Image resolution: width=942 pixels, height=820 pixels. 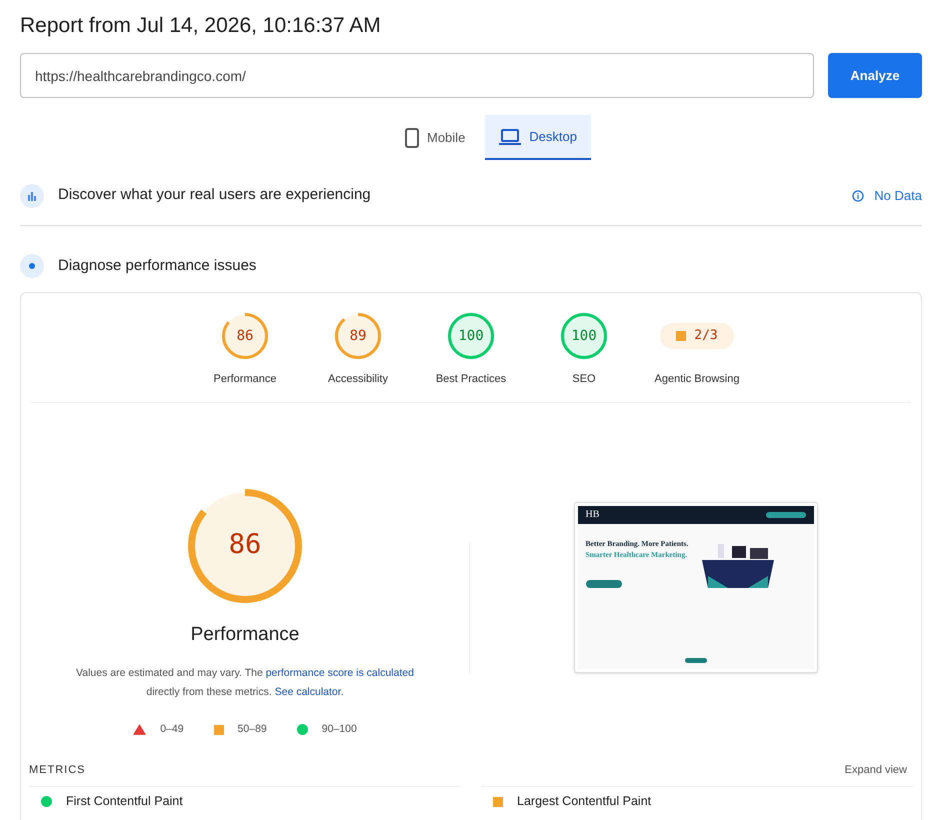 What do you see at coordinates (538, 137) in the screenshot?
I see `device-tab: Desktop` at bounding box center [538, 137].